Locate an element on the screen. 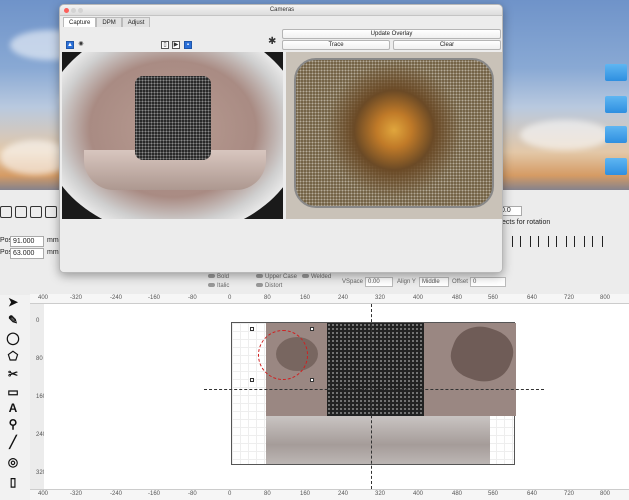 The height and width of the screenshot is (500, 629). camera-icon: ▲ is located at coordinates (70, 45).